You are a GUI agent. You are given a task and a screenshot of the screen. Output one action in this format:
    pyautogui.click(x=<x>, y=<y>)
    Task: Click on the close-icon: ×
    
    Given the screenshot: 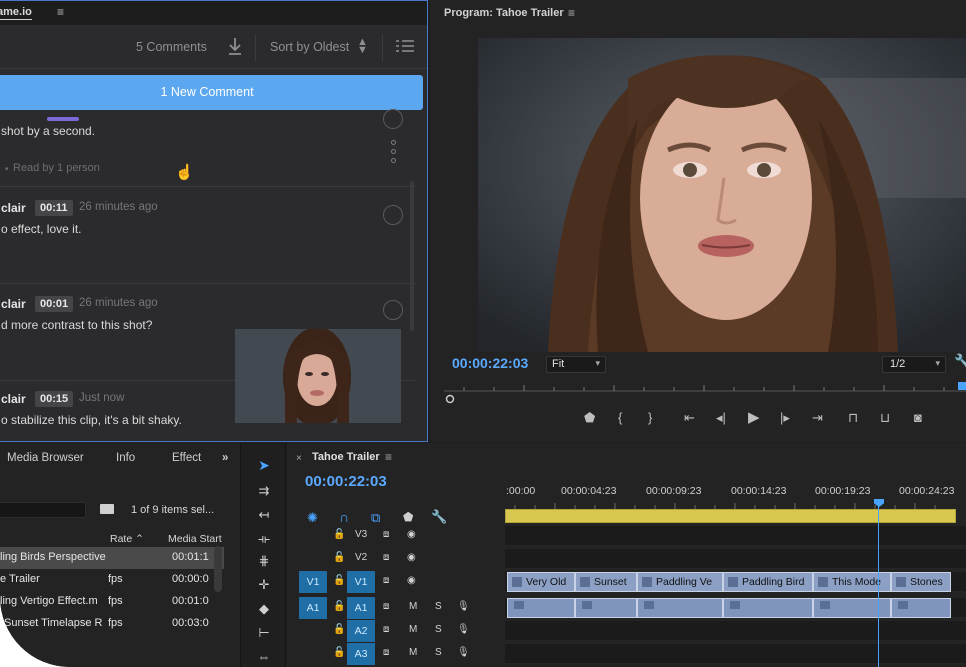 What is the action you would take?
    pyautogui.click(x=299, y=458)
    